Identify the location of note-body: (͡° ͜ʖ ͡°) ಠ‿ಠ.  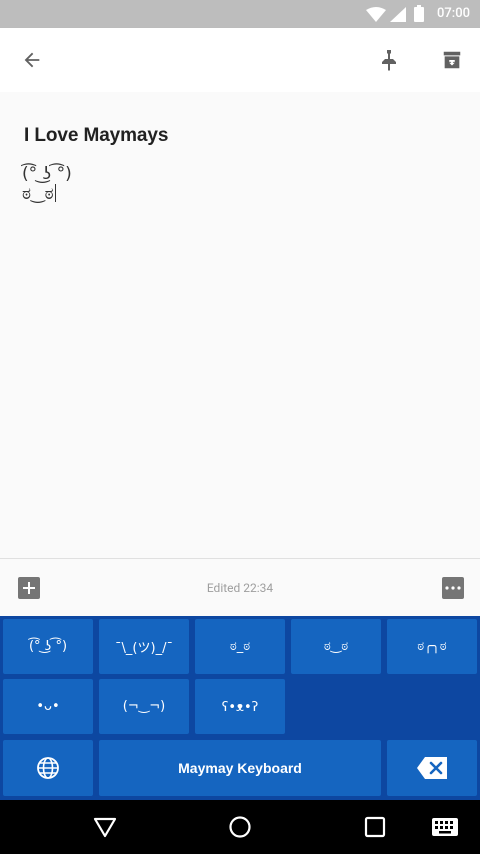
(47, 184).